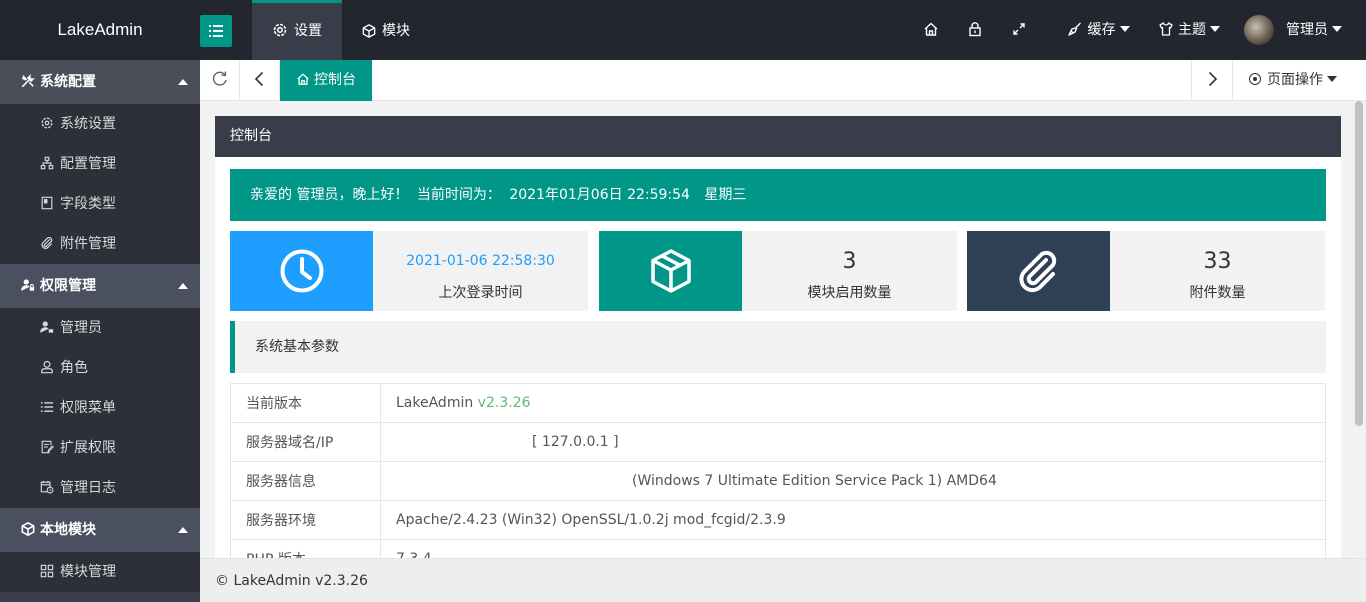 Image resolution: width=1366 pixels, height=602 pixels. I want to click on tab-dashboard: 控制台, so click(326, 80).